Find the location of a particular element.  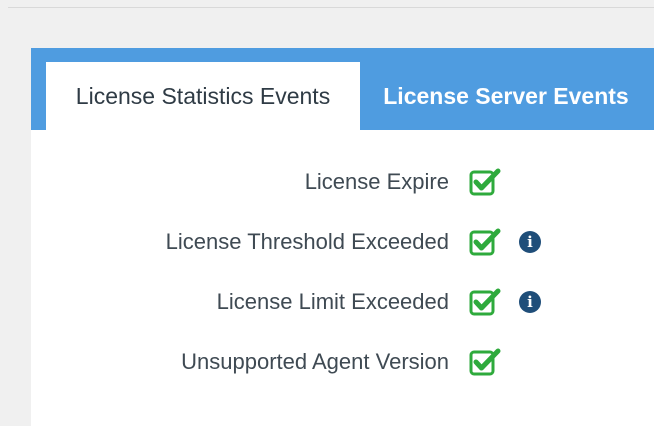

event-row-license-expire: License Expire is located at coordinates (342, 182).